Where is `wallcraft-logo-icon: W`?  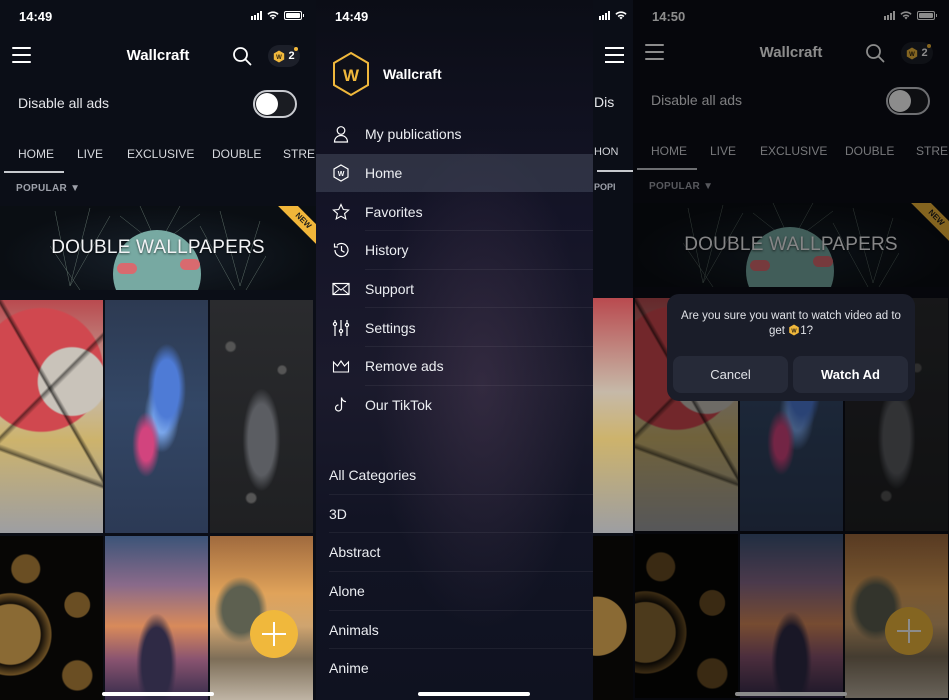
wallcraft-logo-icon: W is located at coordinates (351, 74).